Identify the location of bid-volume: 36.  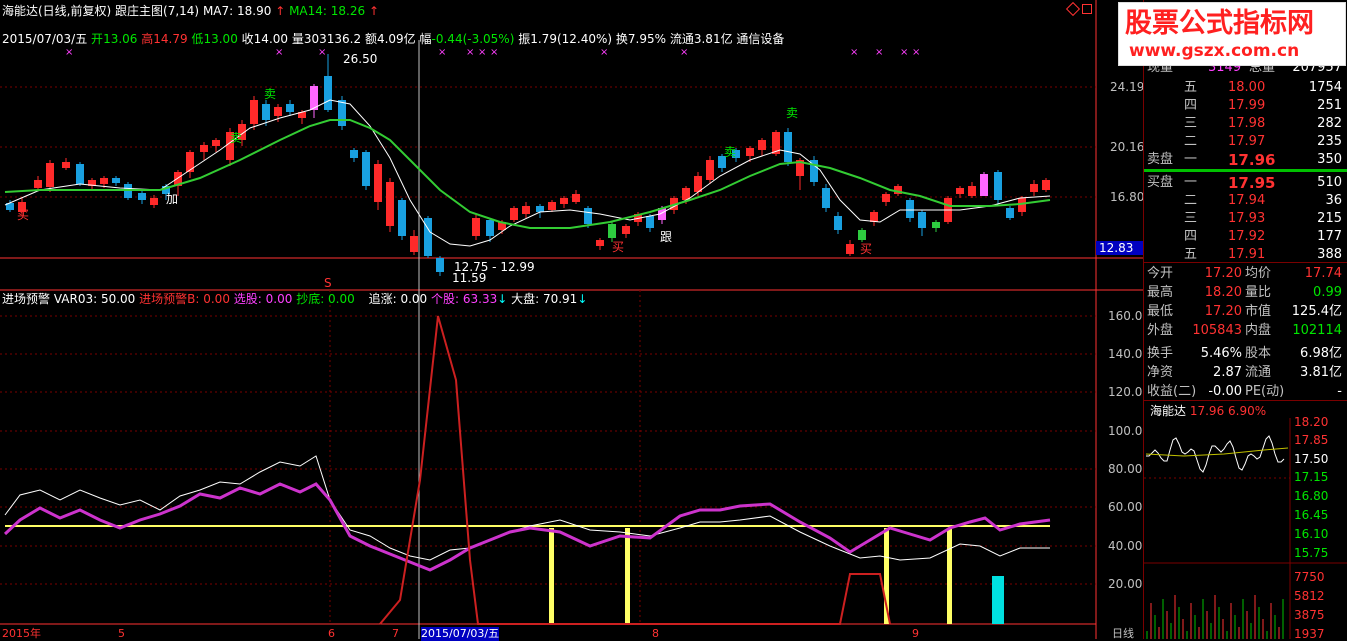
(1333, 200).